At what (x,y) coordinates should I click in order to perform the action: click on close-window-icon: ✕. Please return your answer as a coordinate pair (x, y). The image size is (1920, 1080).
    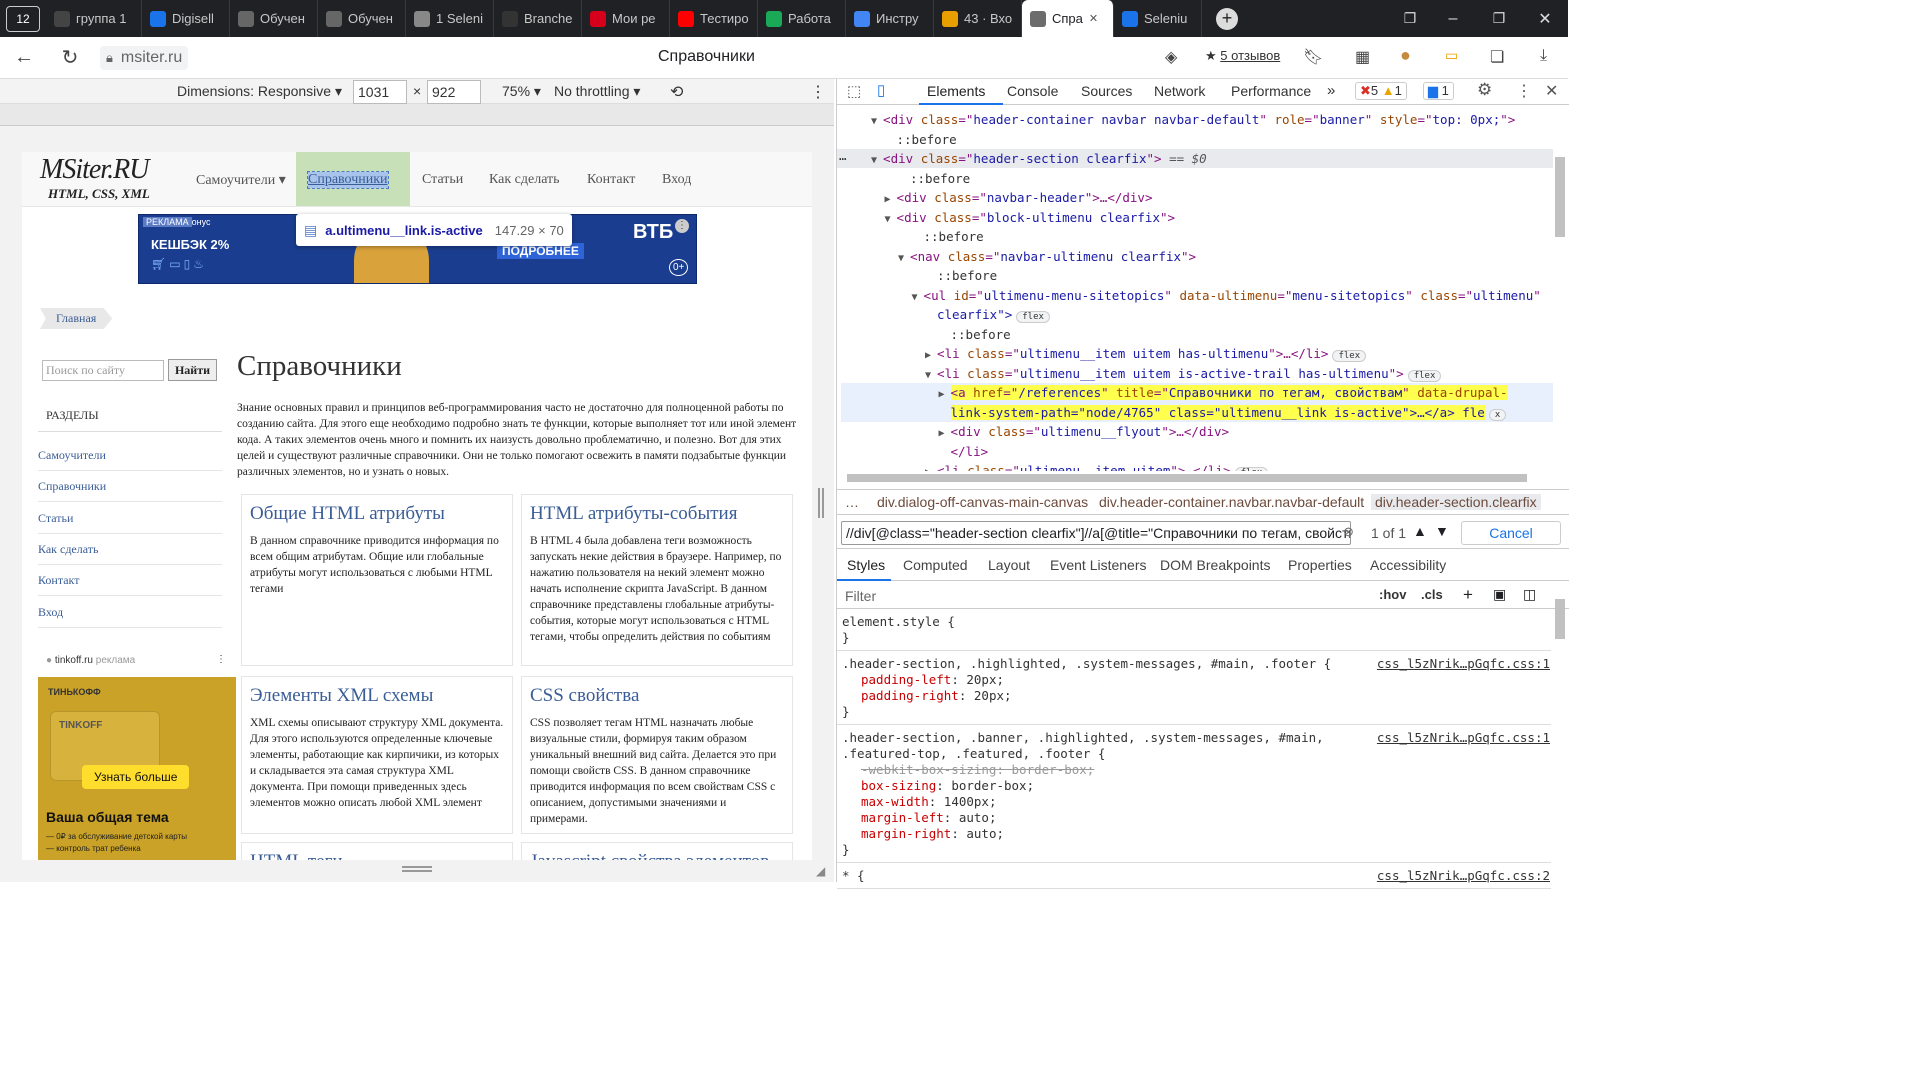
    Looking at the image, I should click on (1545, 19).